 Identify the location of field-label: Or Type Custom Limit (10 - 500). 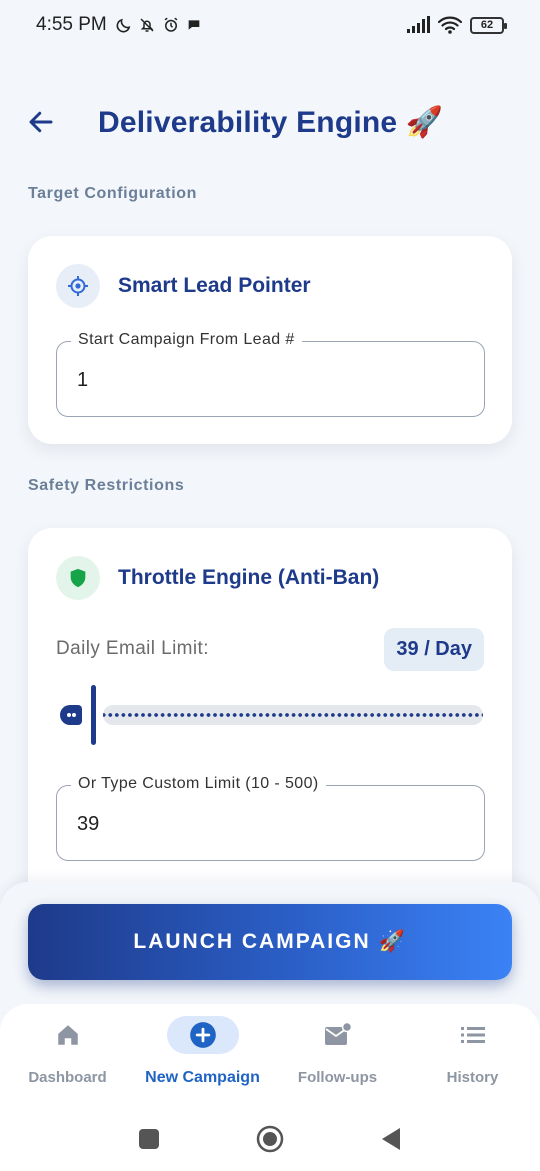
(198, 784).